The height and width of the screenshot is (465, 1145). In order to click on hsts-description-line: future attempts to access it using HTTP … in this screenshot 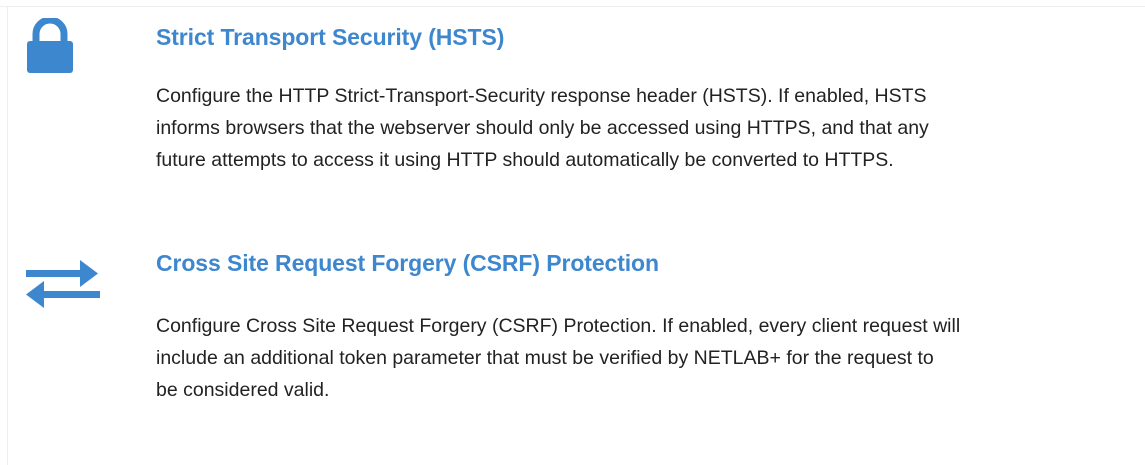, I will do `click(525, 160)`.